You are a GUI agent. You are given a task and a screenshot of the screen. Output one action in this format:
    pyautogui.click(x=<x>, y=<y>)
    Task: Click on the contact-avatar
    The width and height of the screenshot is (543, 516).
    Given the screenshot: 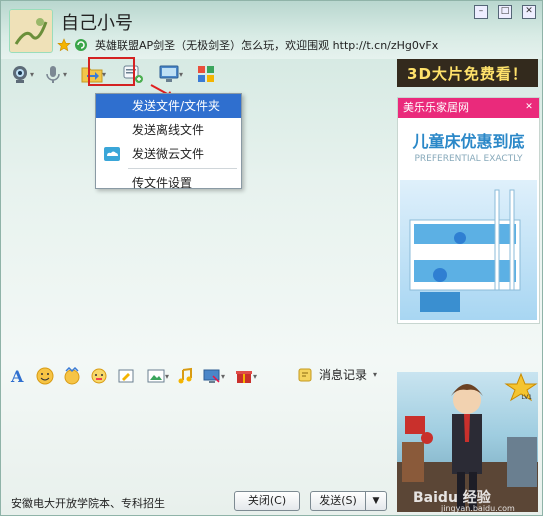 What is the action you would take?
    pyautogui.click(x=31, y=31)
    